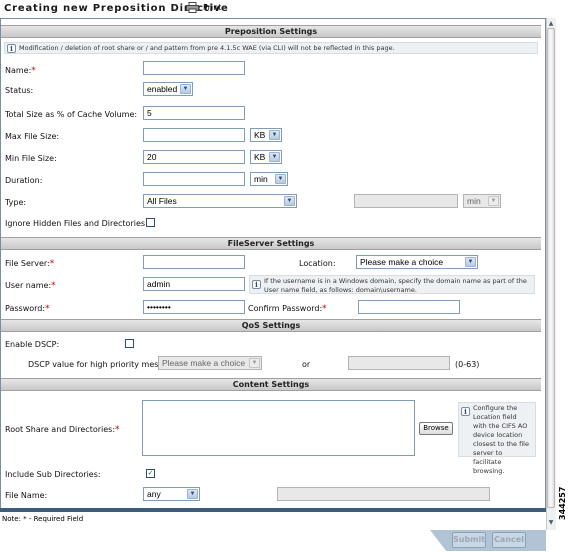 The height and width of the screenshot is (553, 569). What do you see at coordinates (409, 307) in the screenshot?
I see `confirm-password-input` at bounding box center [409, 307].